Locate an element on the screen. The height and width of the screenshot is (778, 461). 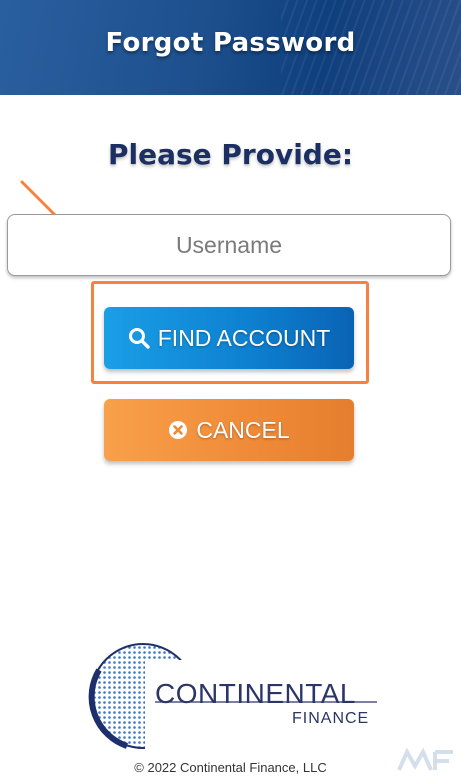
times-circle-icon is located at coordinates (178, 430).